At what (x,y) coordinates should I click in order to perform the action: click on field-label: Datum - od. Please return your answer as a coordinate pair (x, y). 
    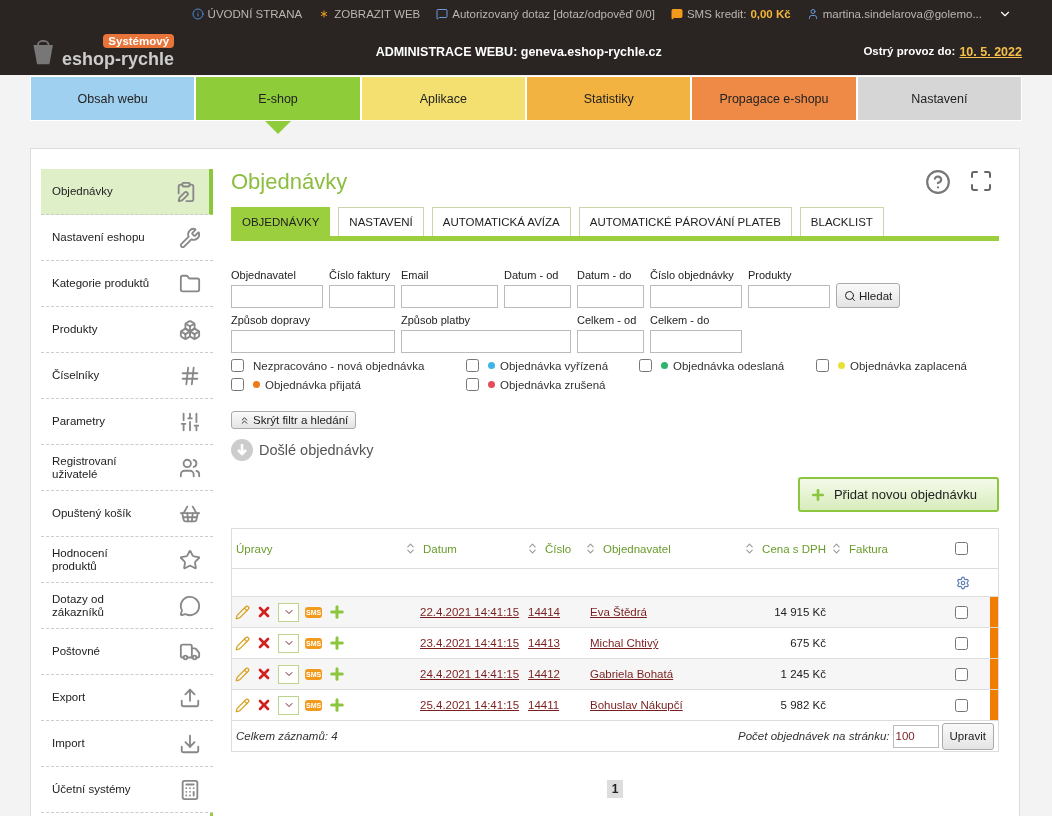
    Looking at the image, I should click on (532, 275).